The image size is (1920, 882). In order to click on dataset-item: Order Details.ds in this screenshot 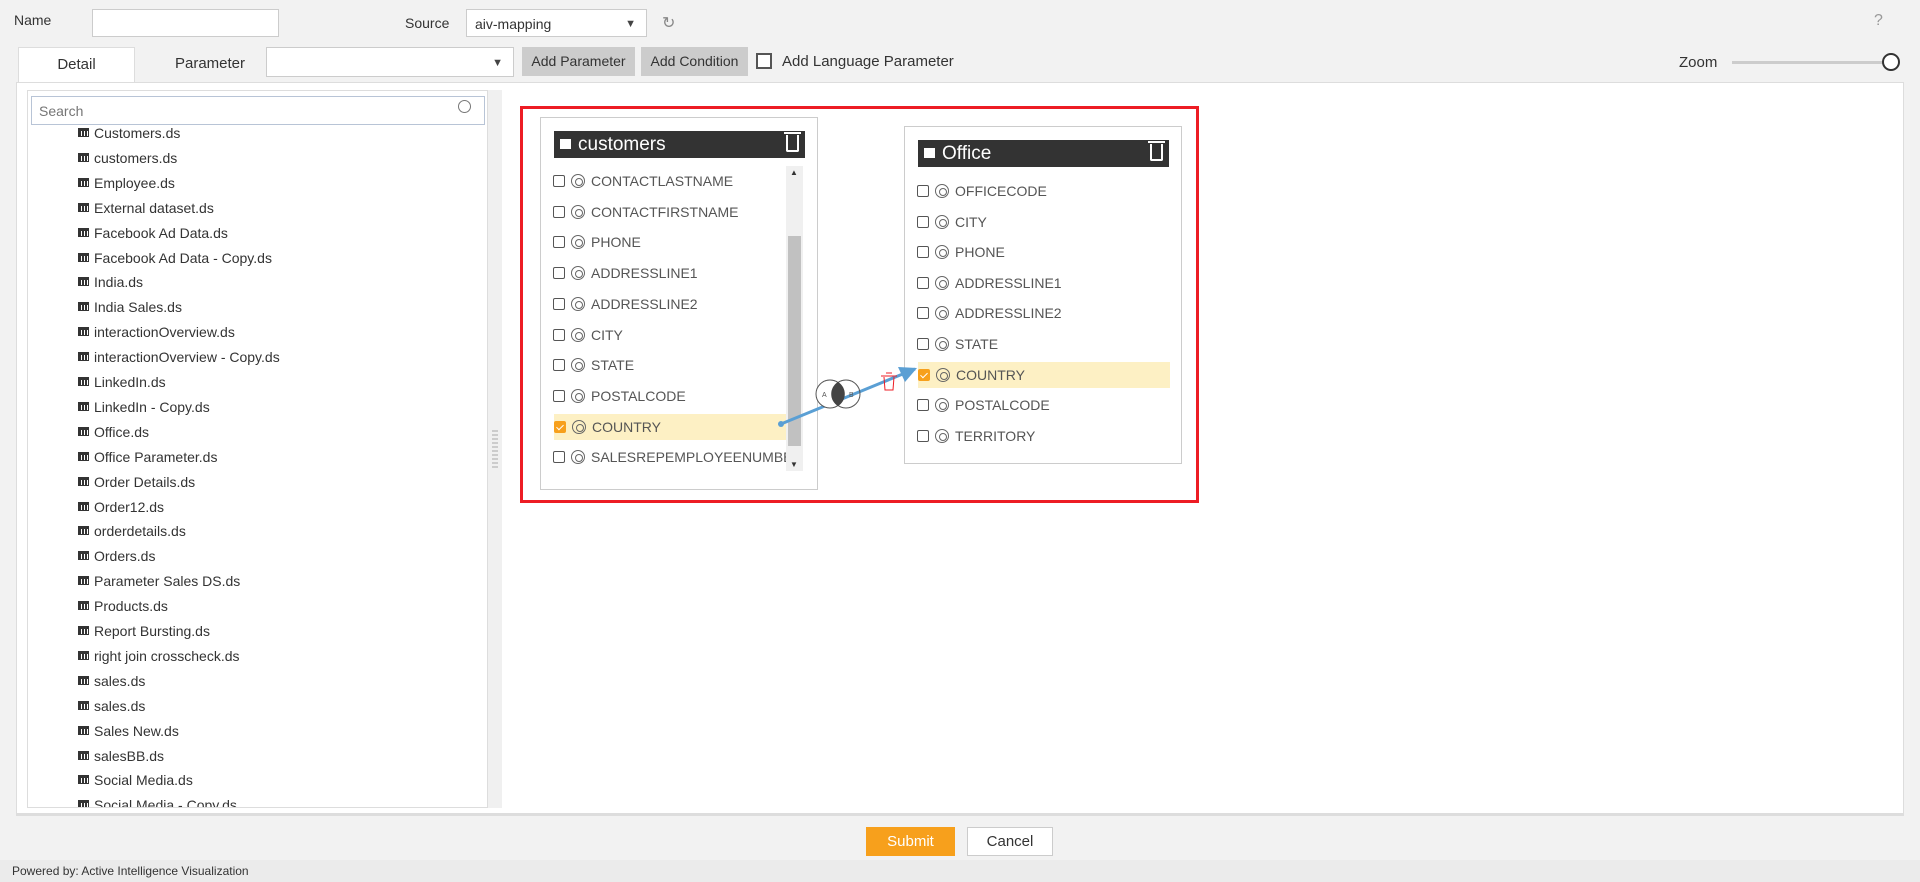, I will do `click(136, 482)`.